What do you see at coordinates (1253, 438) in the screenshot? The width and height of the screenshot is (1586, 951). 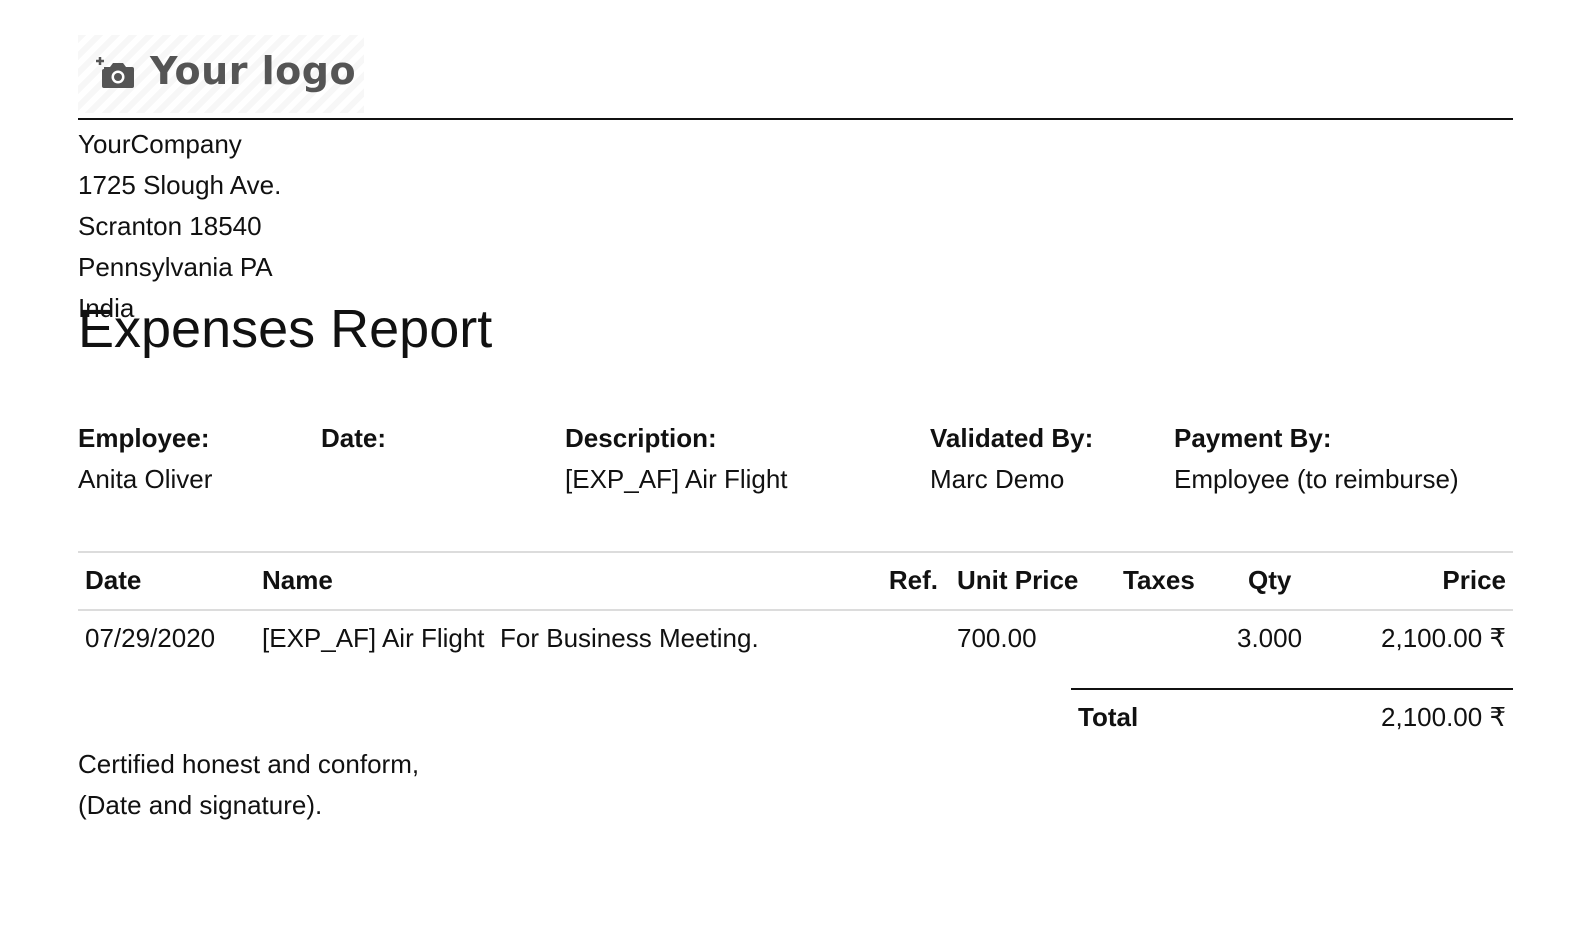 I see `payment-by-label: Payment By:` at bounding box center [1253, 438].